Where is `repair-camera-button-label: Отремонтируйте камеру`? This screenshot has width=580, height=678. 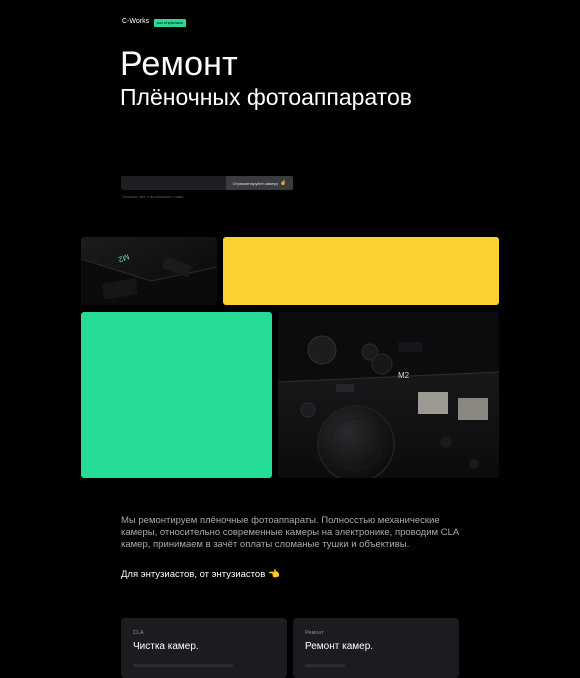
repair-camera-button-label: Отремонтируйте камеру is located at coordinates (255, 183).